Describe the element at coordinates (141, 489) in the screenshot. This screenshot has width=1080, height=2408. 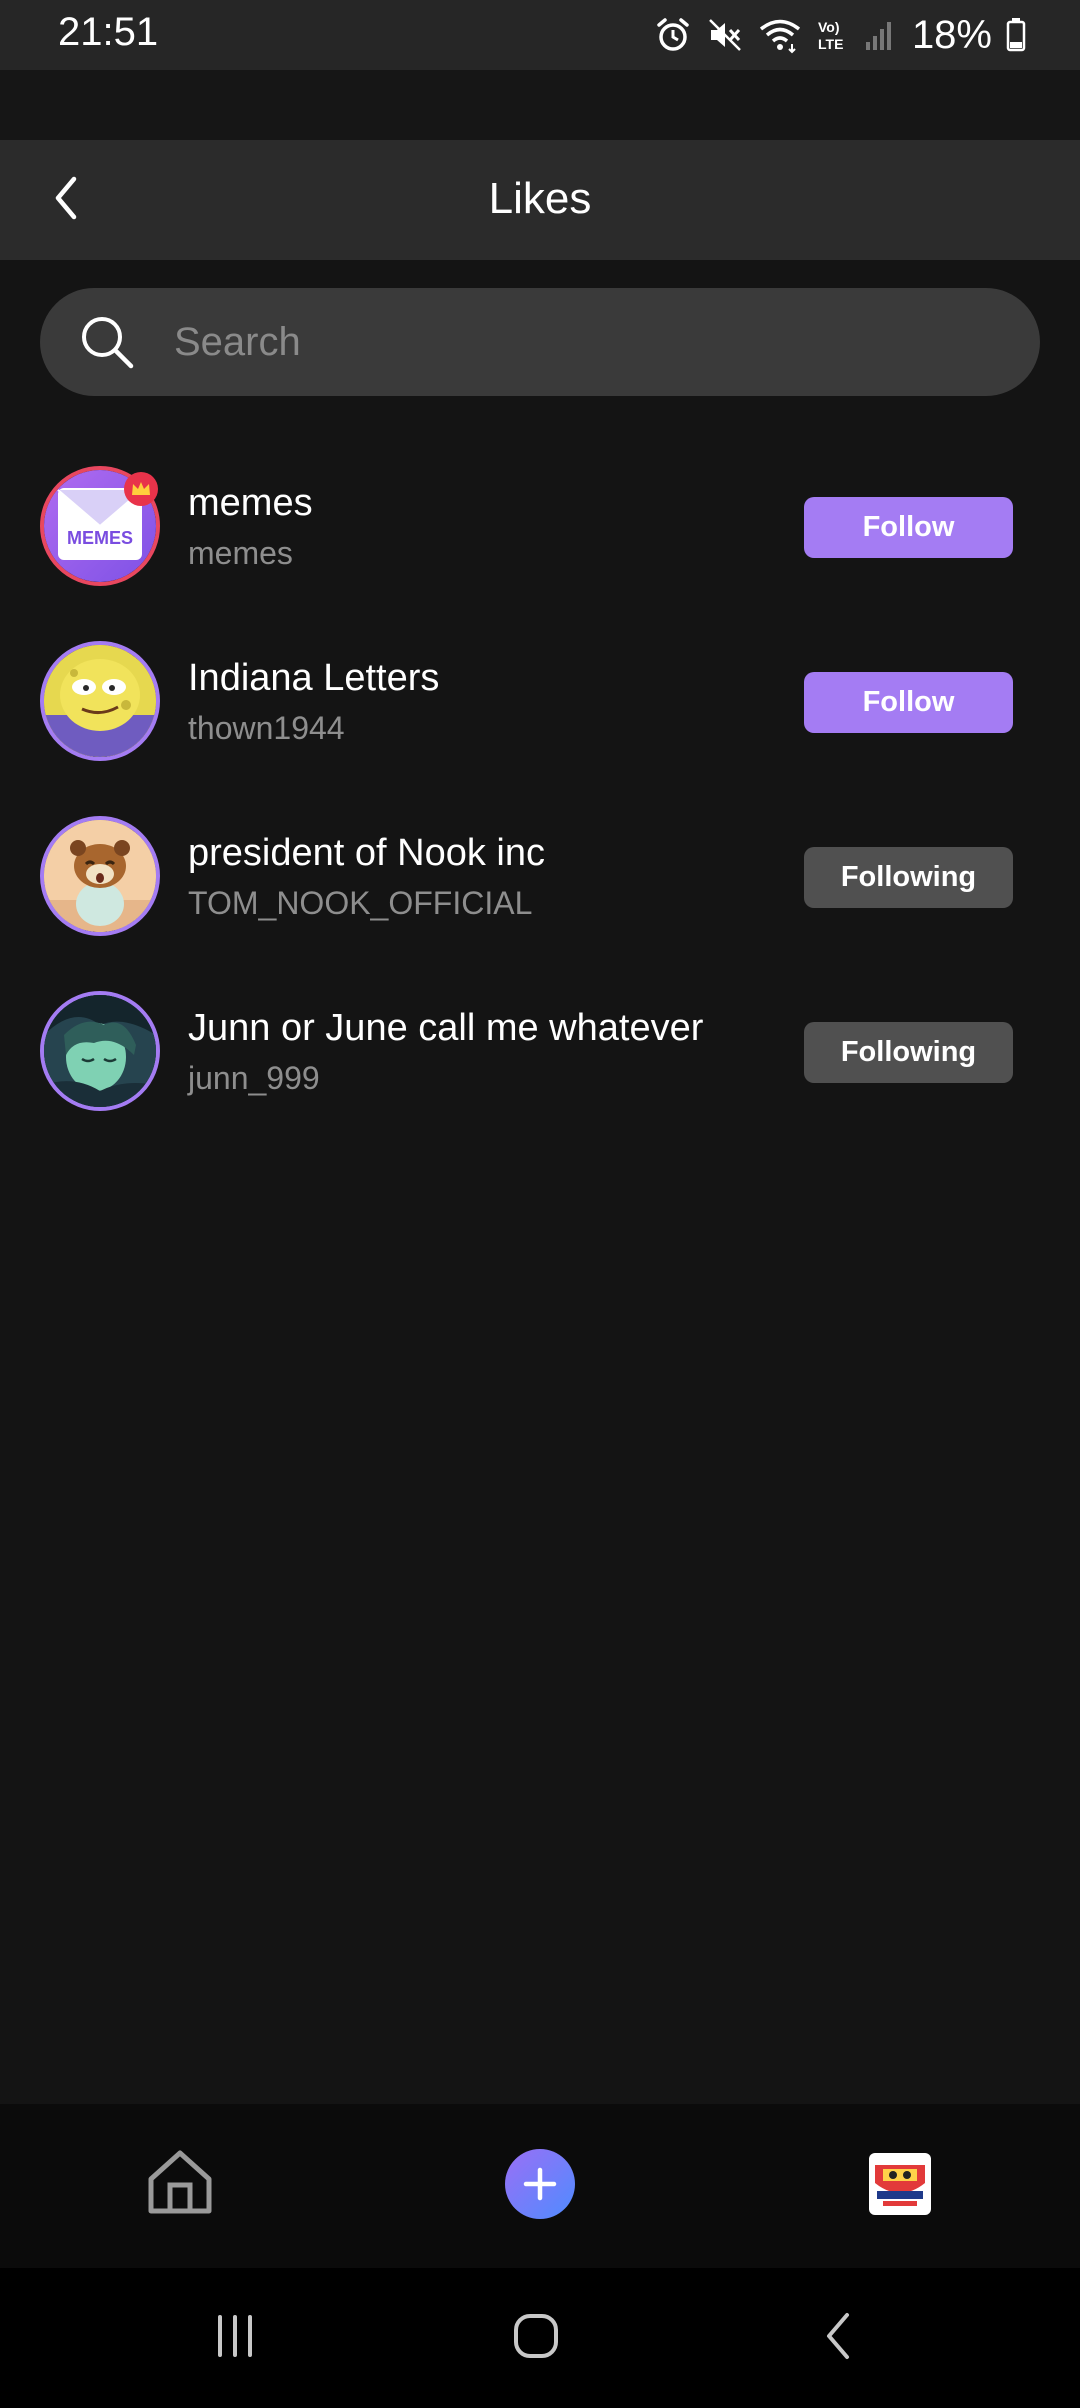
I see `crown-badge-icon` at that location.